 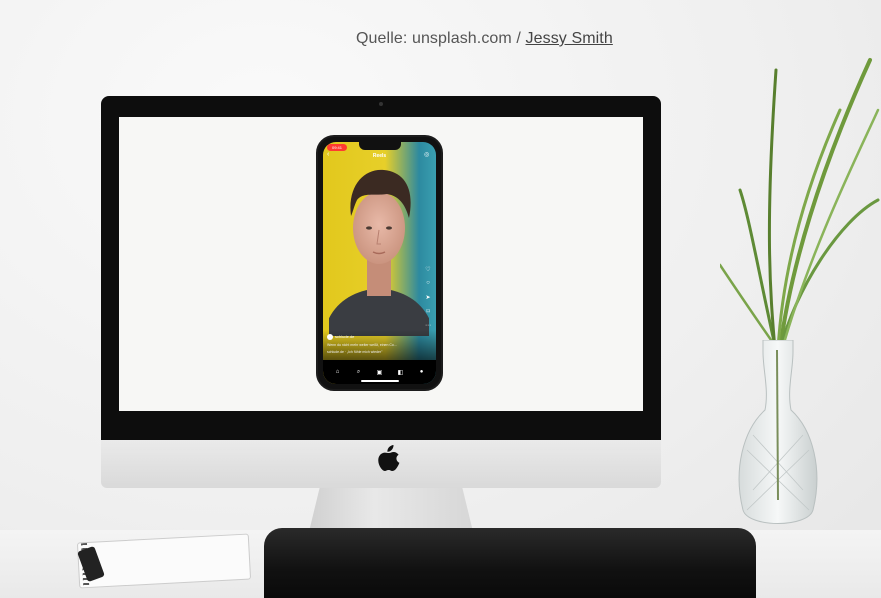 I want to click on bookmark-icon: ⌑, so click(x=428, y=315).